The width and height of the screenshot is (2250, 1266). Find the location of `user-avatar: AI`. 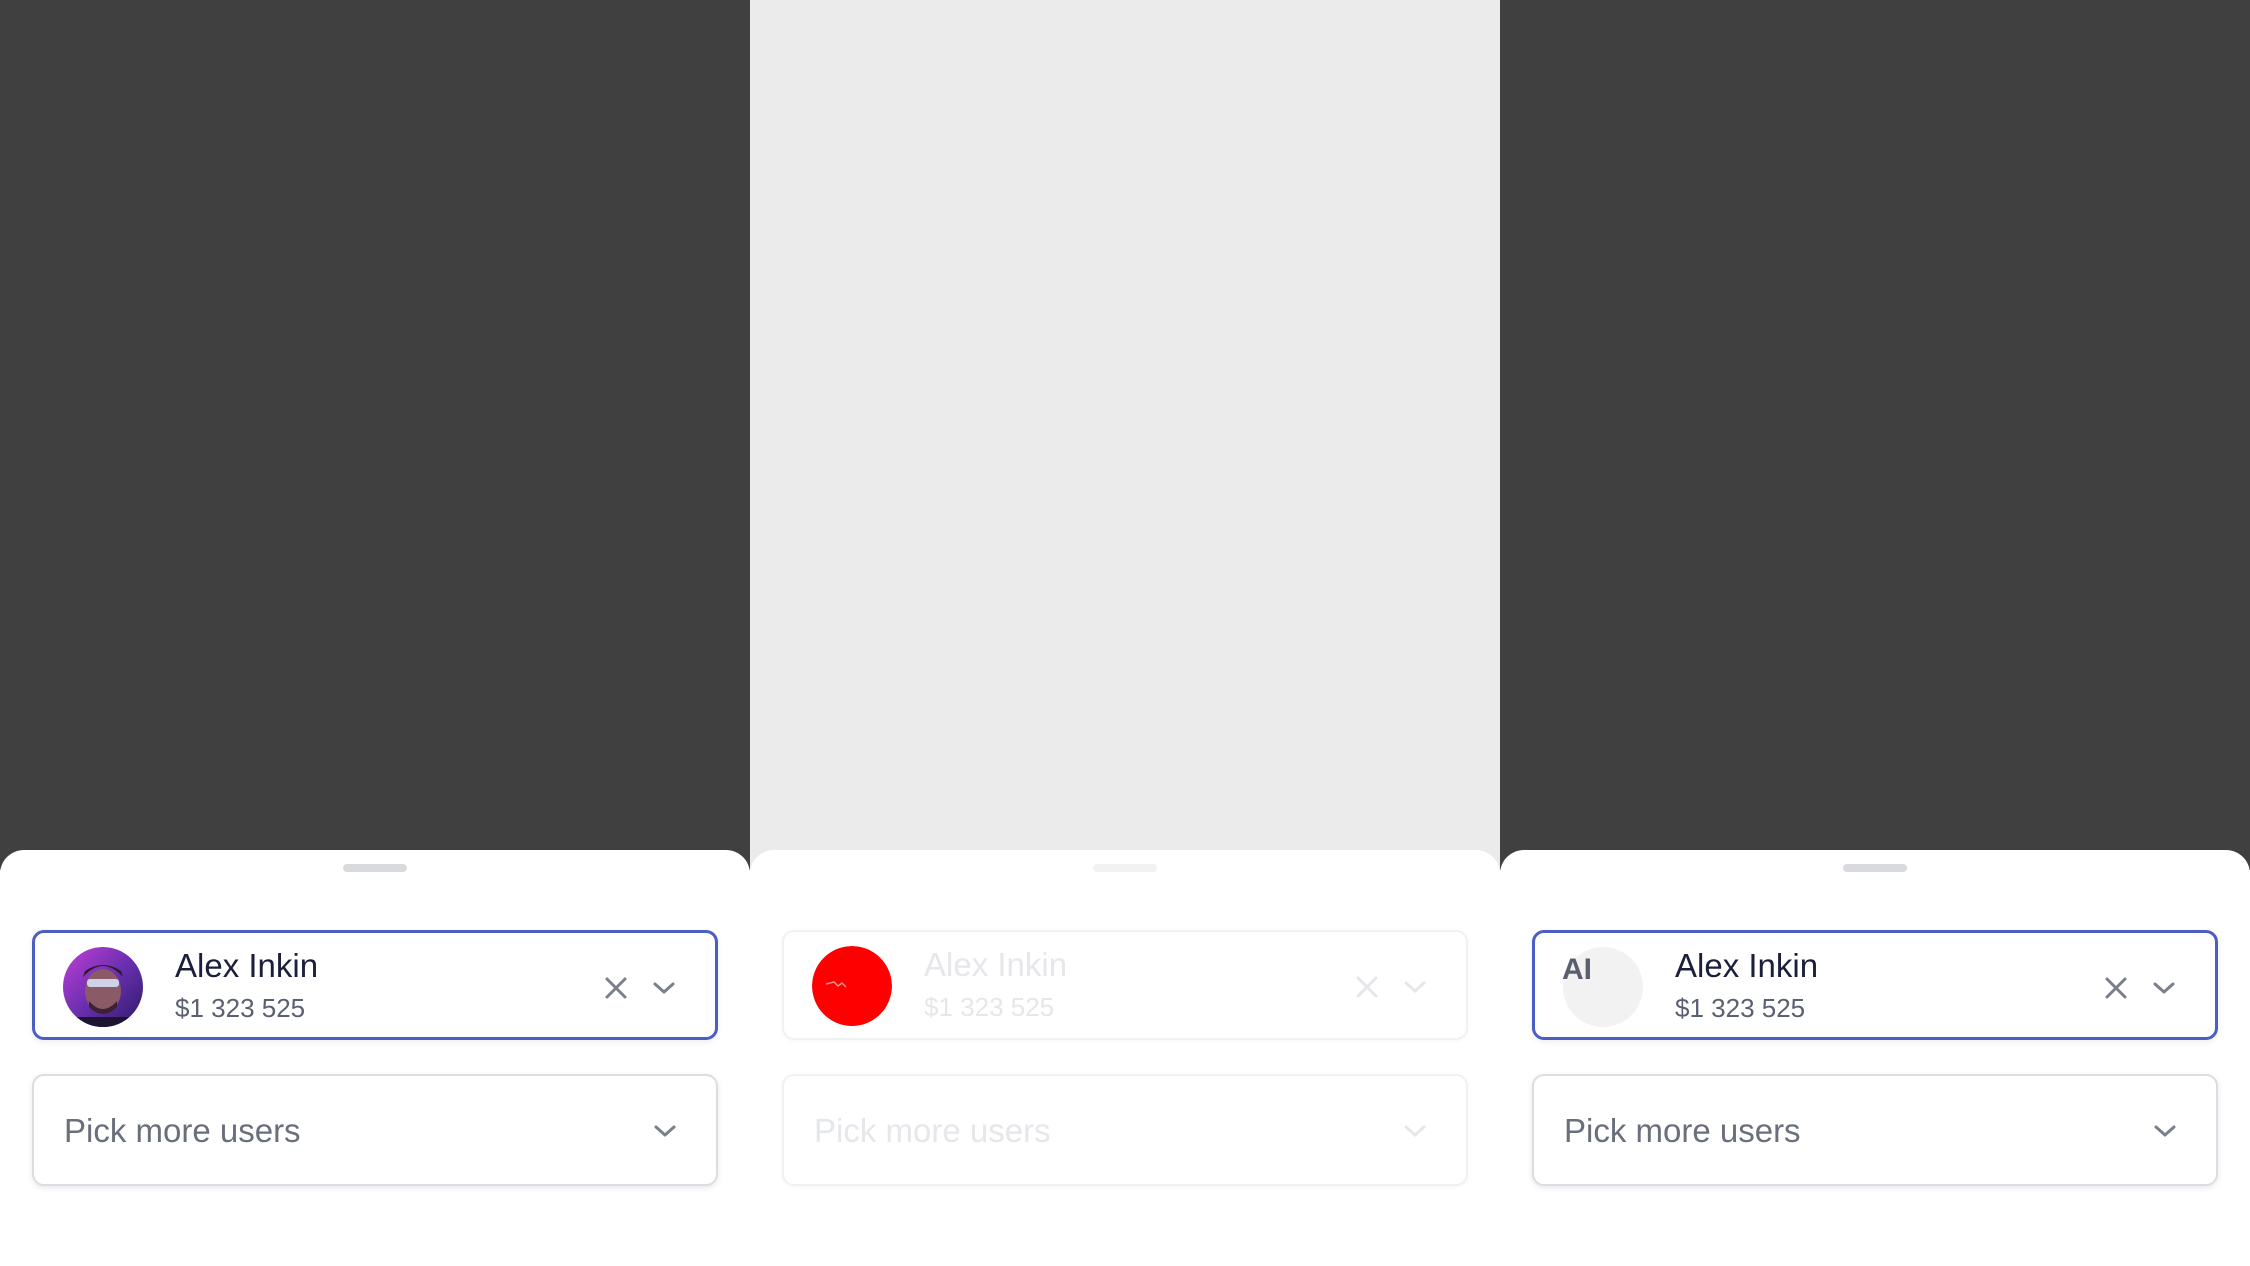

user-avatar: AI is located at coordinates (1602, 987).